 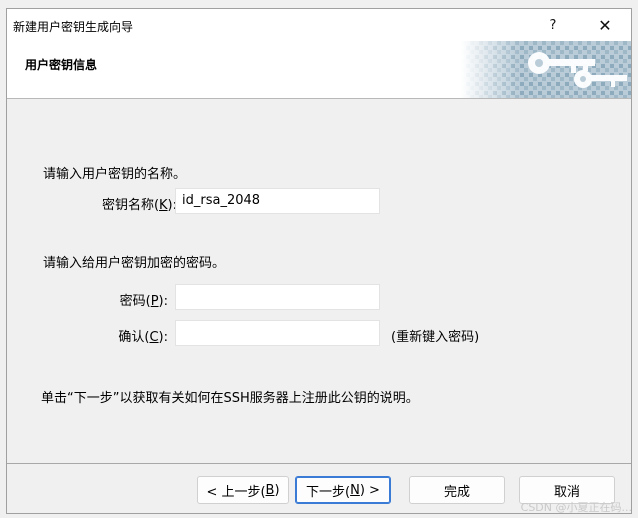 I want to click on help-icon: ?, so click(x=553, y=25).